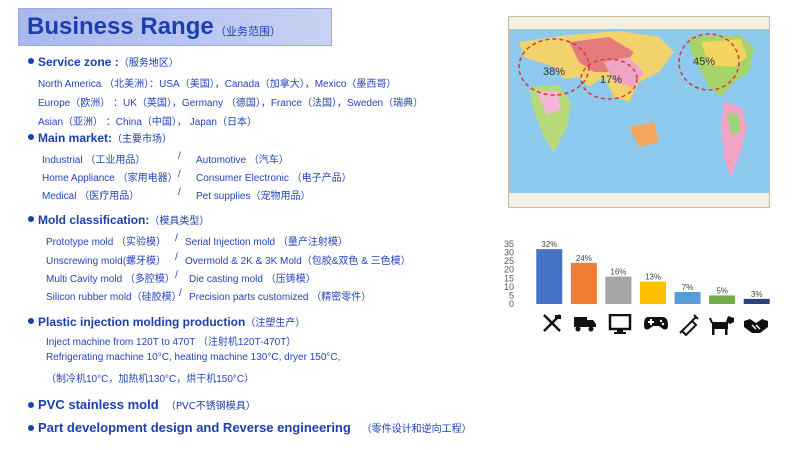 Image resolution: width=800 pixels, height=450 pixels. I want to click on injection-line: （制冷机10°C，加热机130°C，烘干机150°C）, so click(150, 379).